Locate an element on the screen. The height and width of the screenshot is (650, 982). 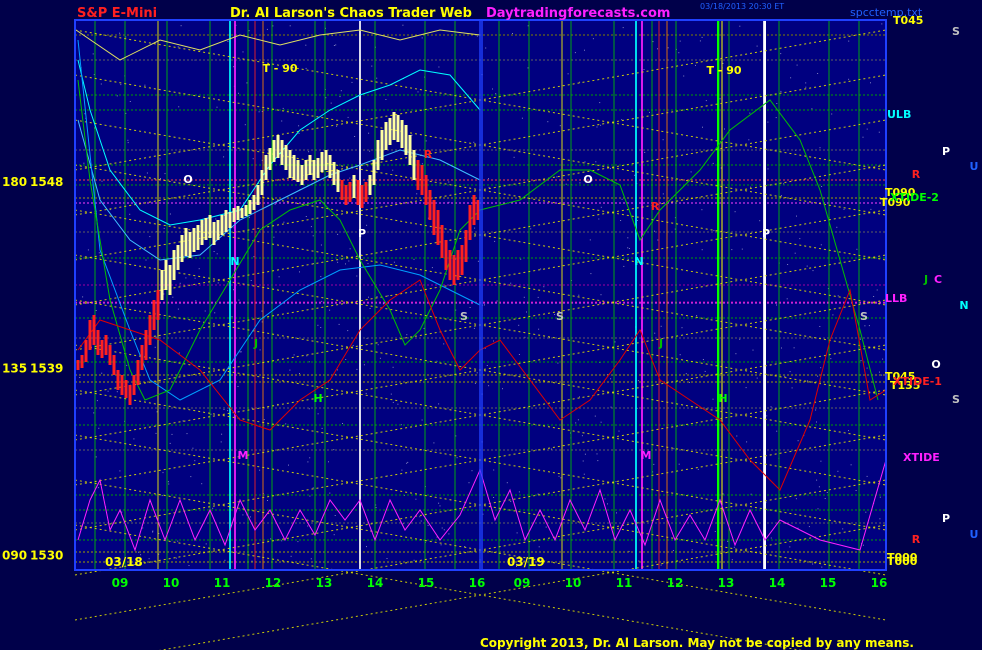
margin-marker-p: P is located at coordinates (946, 151).